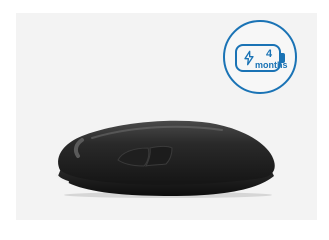  I want to click on battery-life-badge: 4 months, so click(260, 57).